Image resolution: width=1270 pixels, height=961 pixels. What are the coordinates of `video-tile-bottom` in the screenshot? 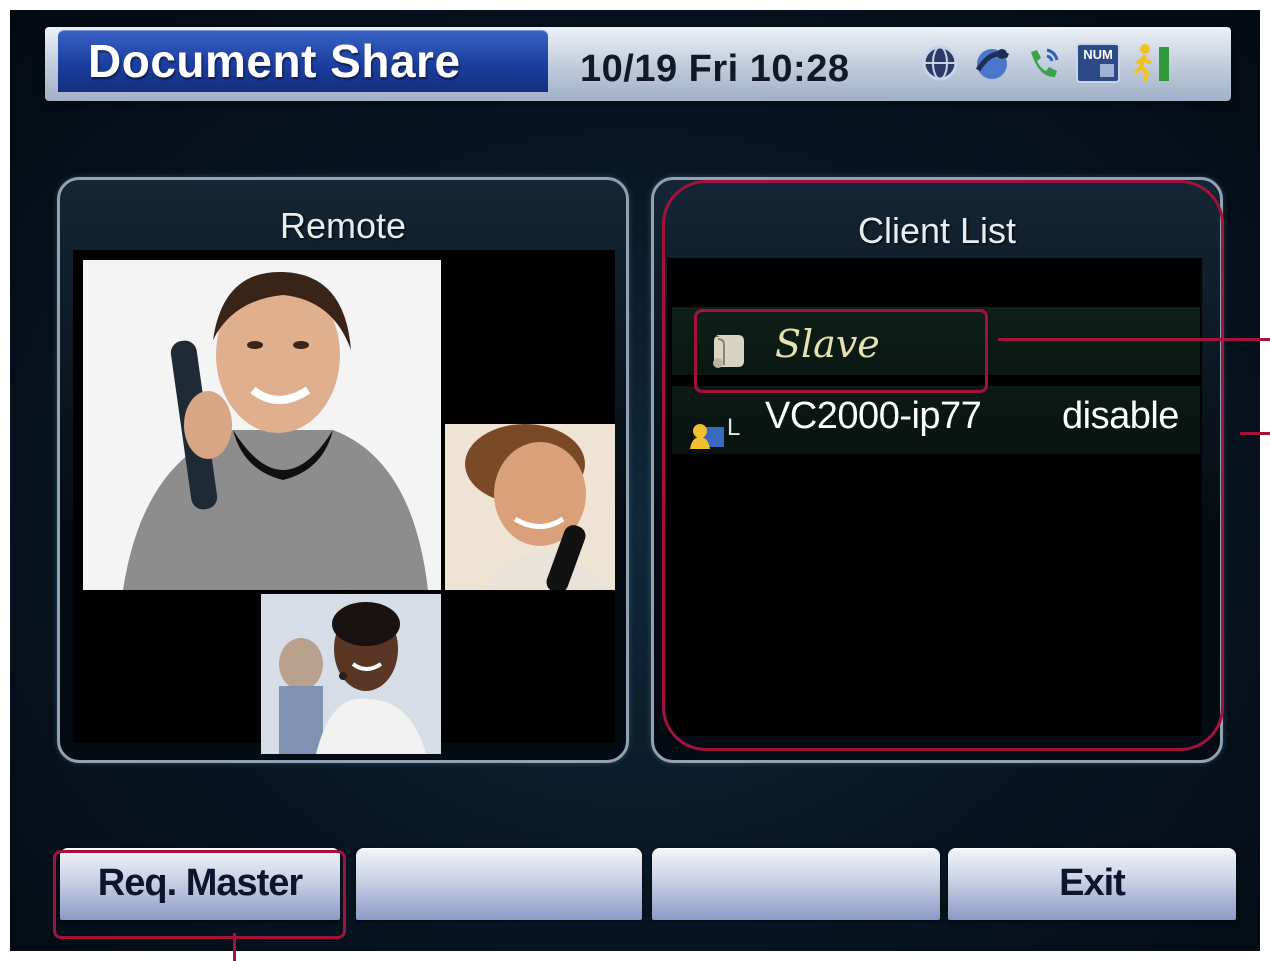 It's located at (351, 674).